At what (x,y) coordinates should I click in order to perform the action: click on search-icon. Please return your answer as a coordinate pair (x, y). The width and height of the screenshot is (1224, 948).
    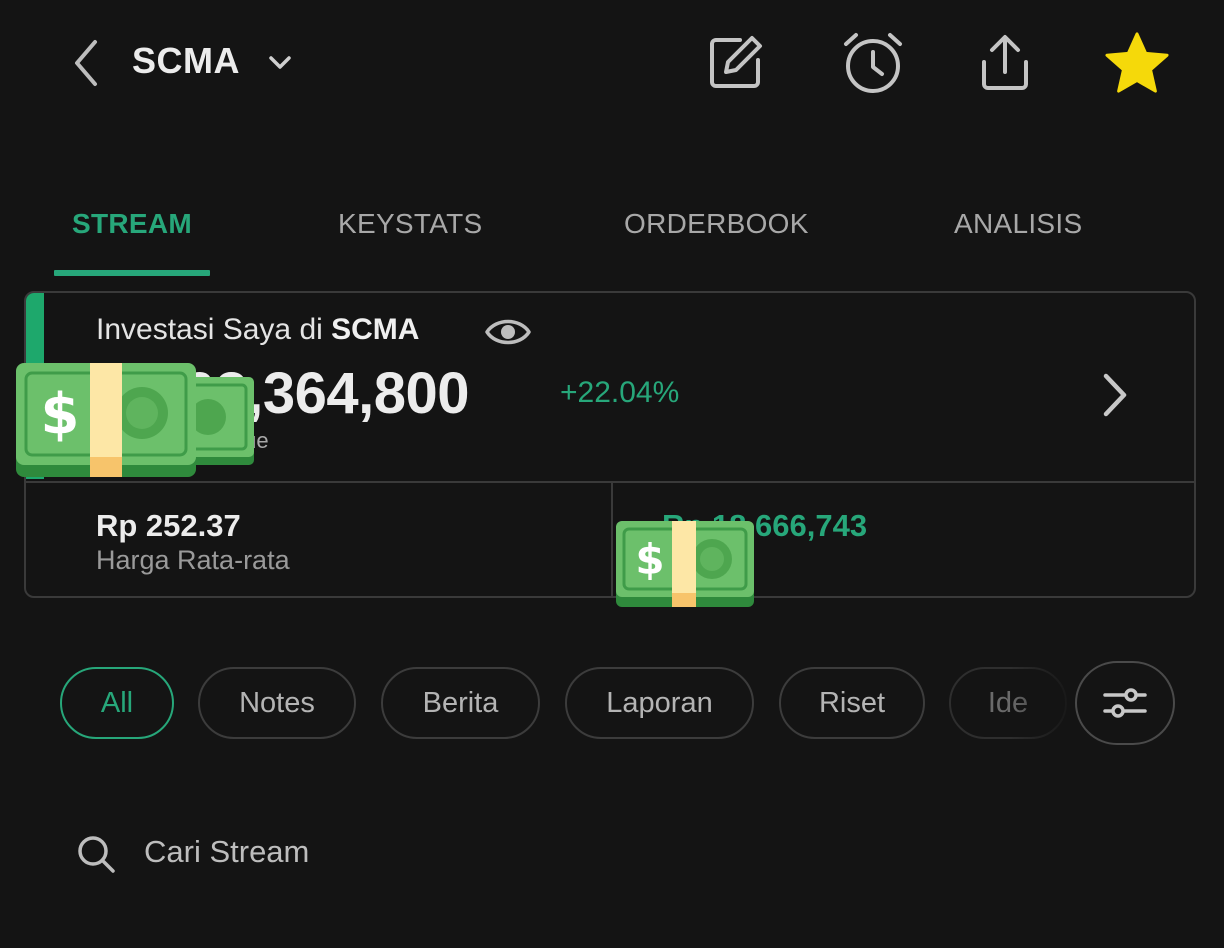
    Looking at the image, I should click on (96, 854).